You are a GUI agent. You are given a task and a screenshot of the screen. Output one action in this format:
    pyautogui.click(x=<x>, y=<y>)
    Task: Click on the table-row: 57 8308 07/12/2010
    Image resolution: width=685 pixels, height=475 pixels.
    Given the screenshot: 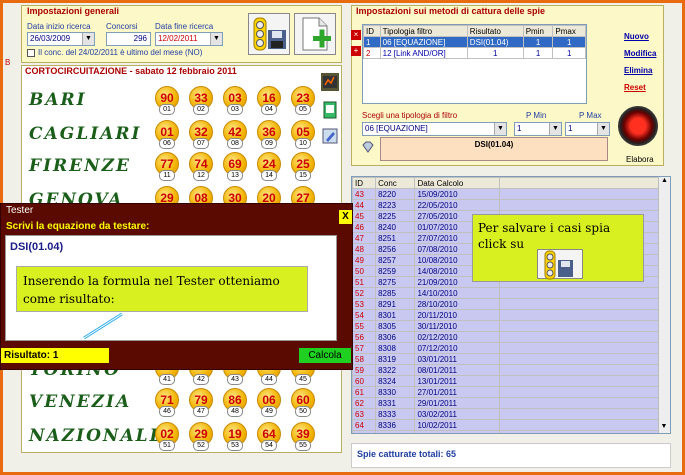 What is the action you would take?
    pyautogui.click(x=506, y=348)
    